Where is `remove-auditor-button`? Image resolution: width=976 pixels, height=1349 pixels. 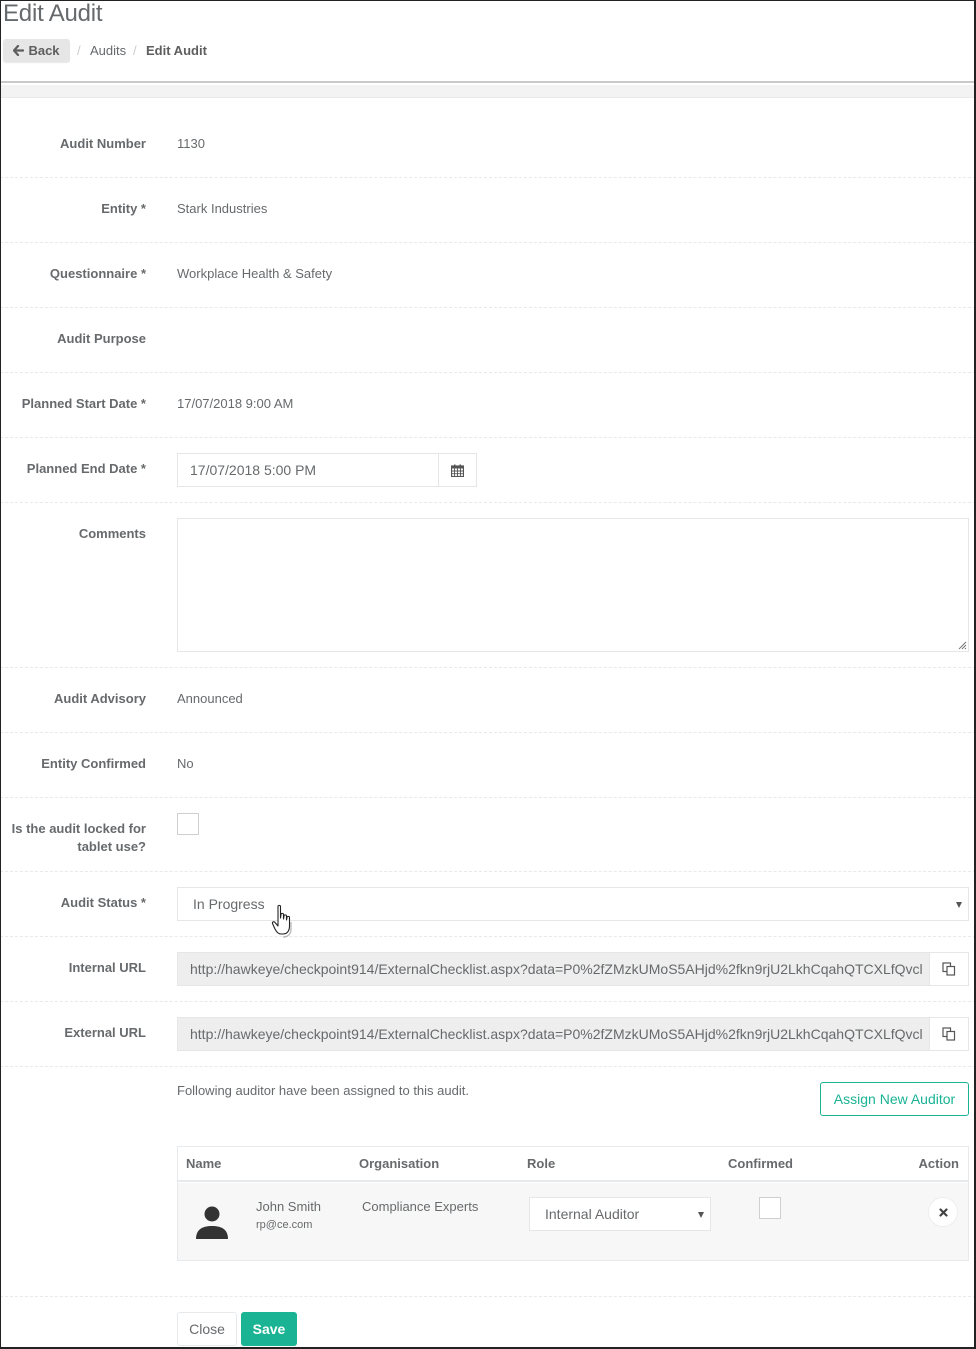 remove-auditor-button is located at coordinates (943, 1212).